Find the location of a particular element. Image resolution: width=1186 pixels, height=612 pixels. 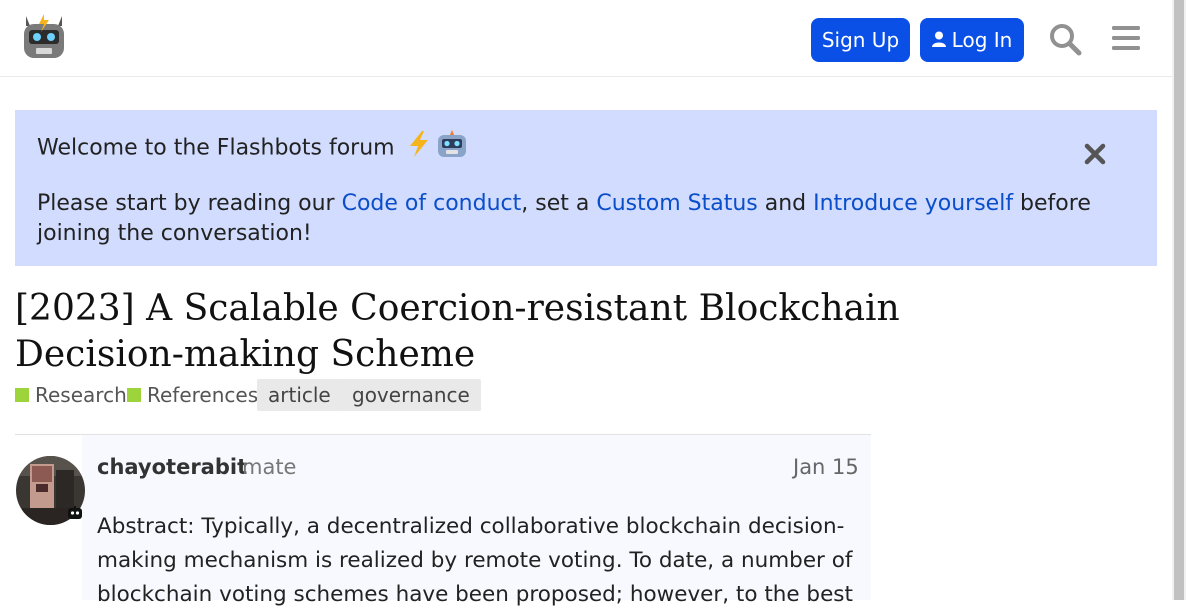

banner-welcome-line: Welcome to the Flashbots forum is located at coordinates (586, 148).